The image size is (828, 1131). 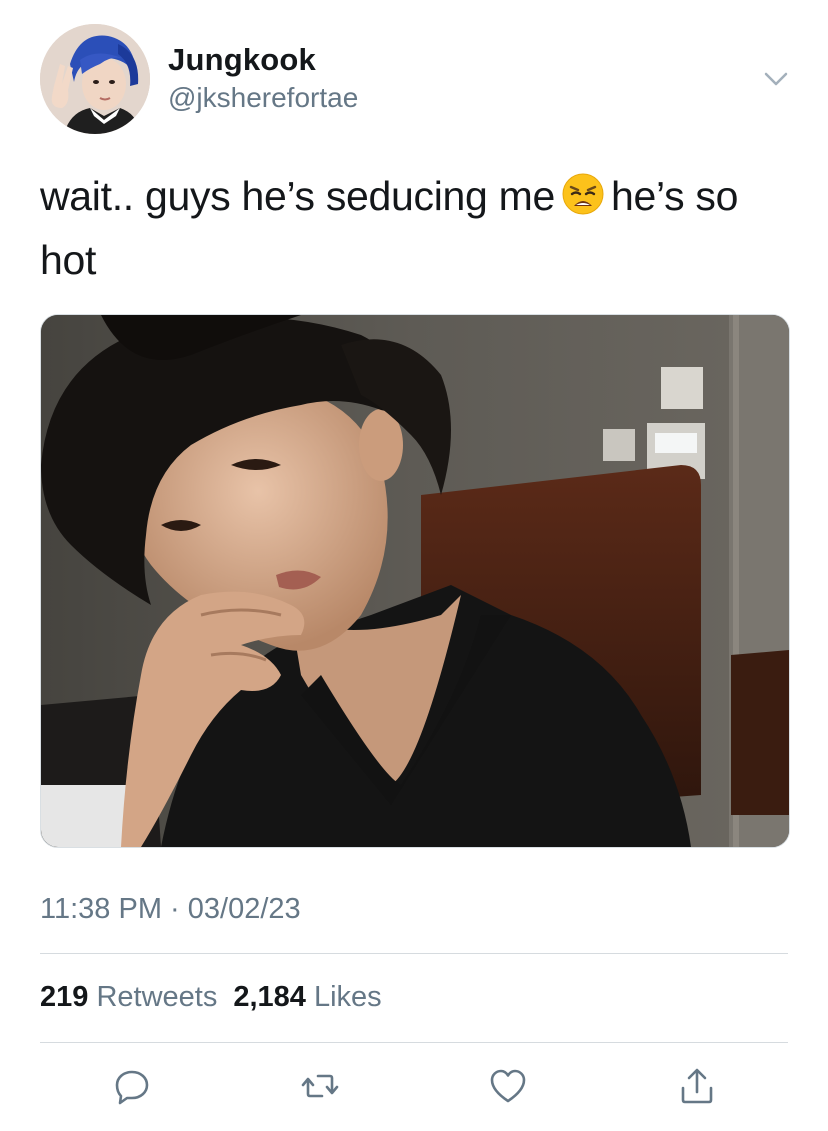 I want to click on chevron-down-icon, so click(x=776, y=78).